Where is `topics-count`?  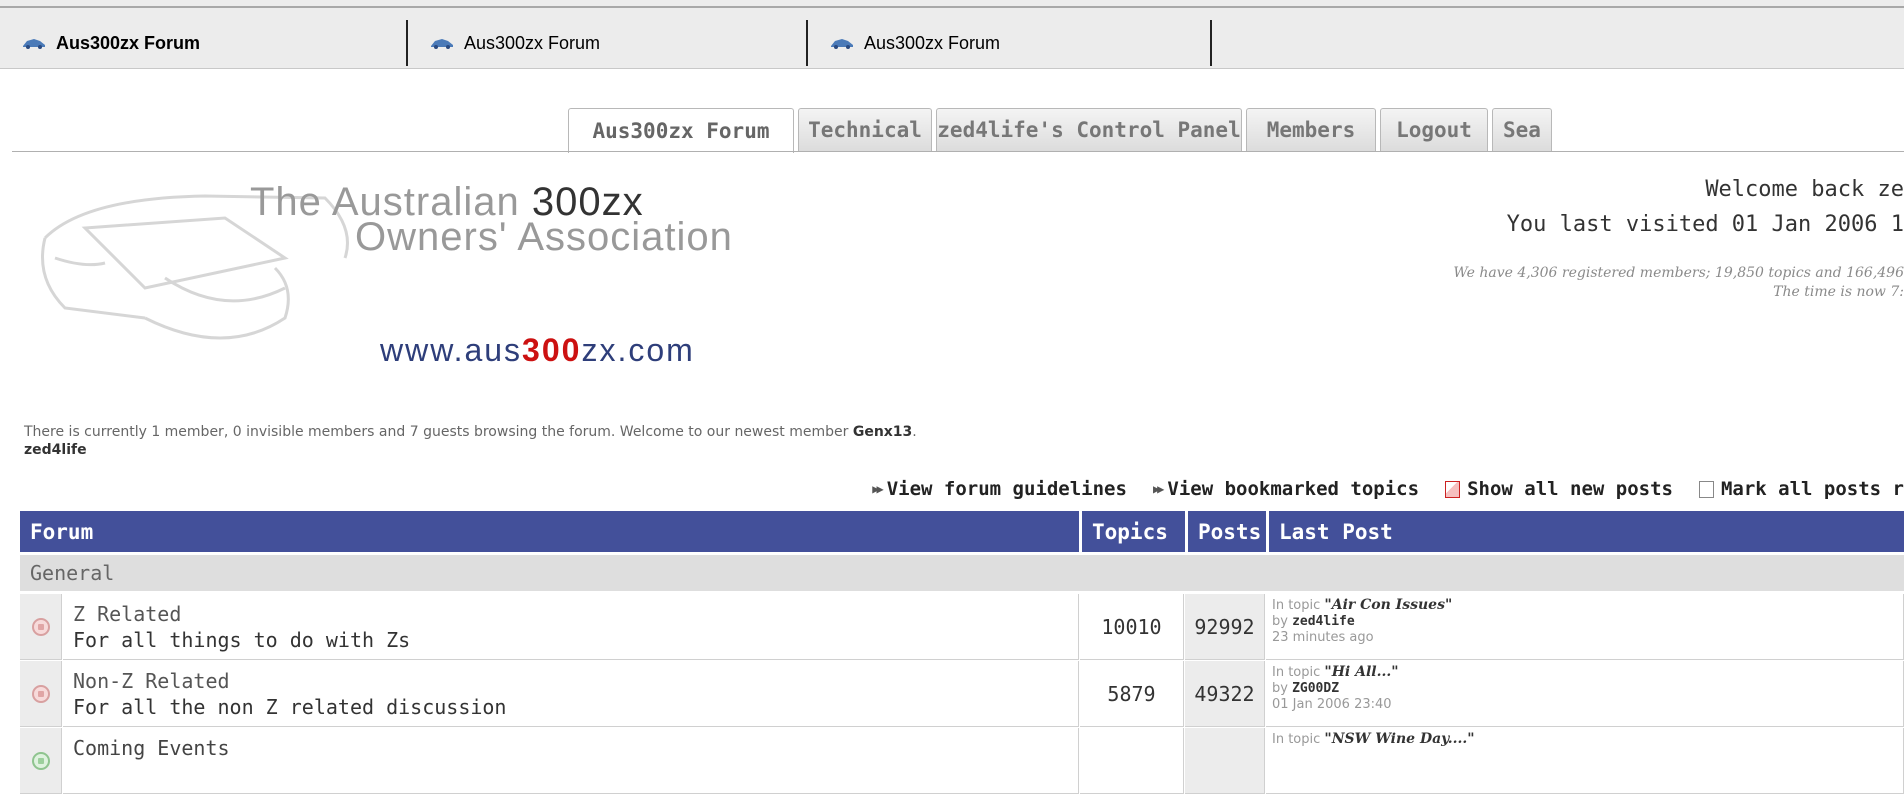 topics-count is located at coordinates (1132, 761).